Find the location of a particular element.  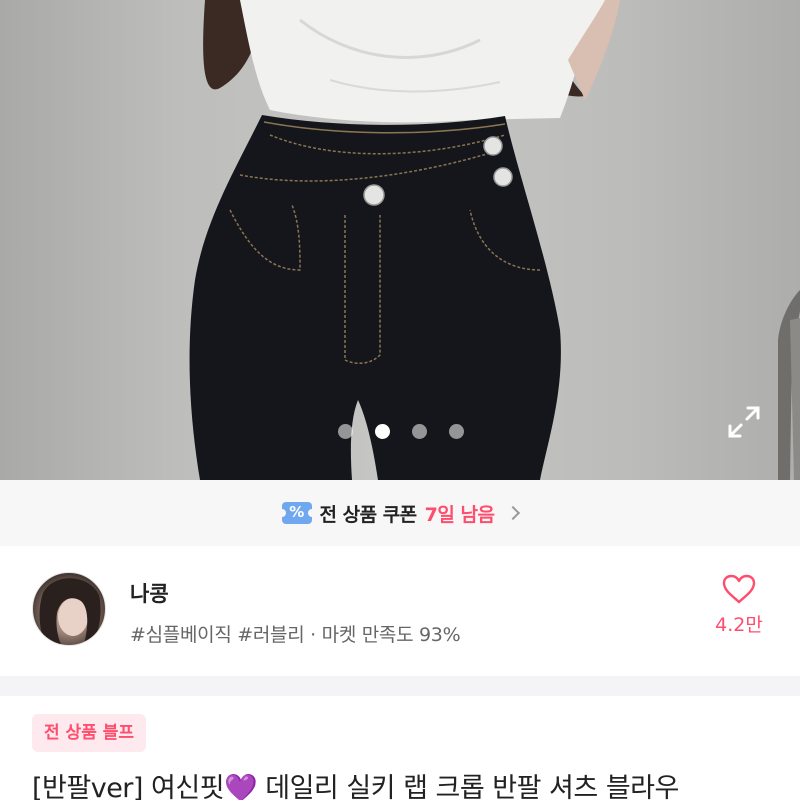

heart-icon is located at coordinates (739, 589).